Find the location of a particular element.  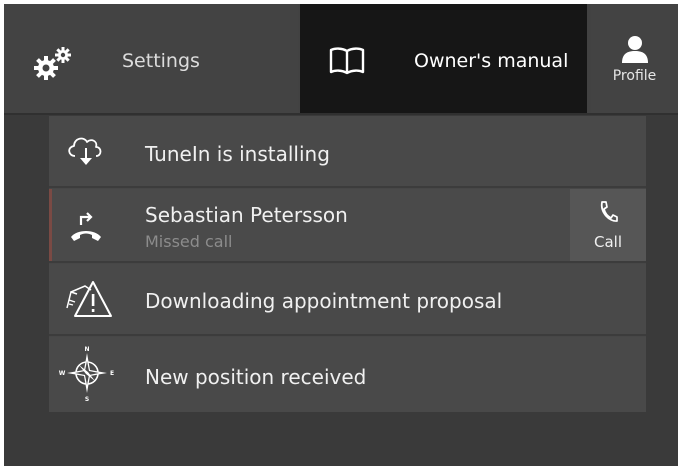

missed-call-icon is located at coordinates (86, 225).